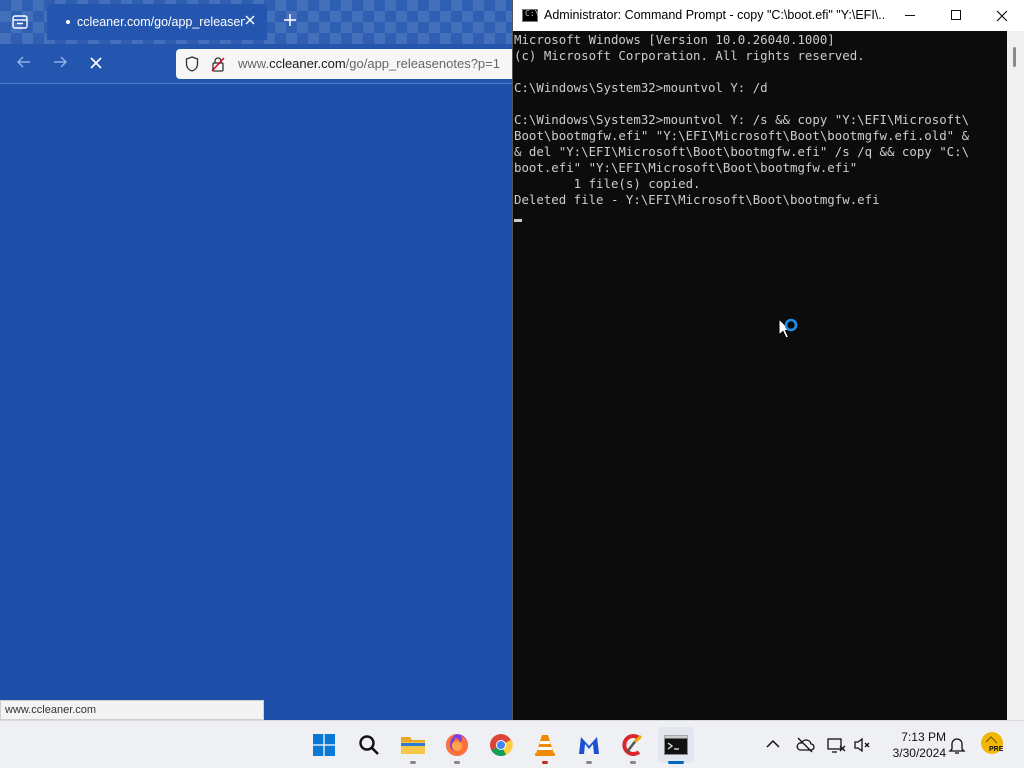 The image size is (1024, 768). Describe the element at coordinates (161, 22) in the screenshot. I see `tab-title: ccleaner.com/go/app_releasenotes?p=1` at that location.